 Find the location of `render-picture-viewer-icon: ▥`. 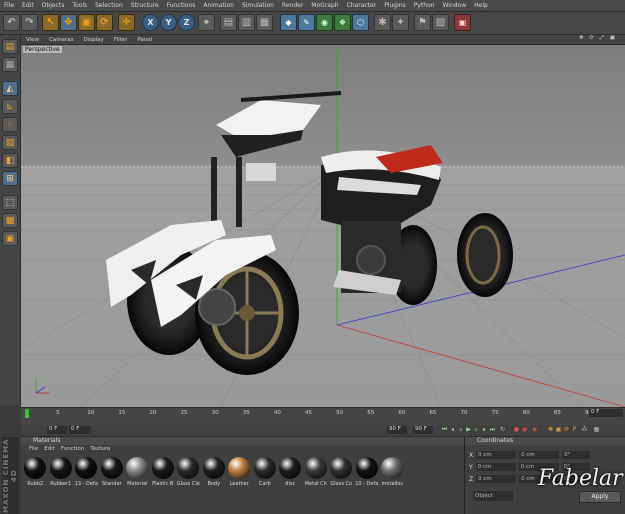

render-picture-viewer-icon: ▥ is located at coordinates (246, 22).